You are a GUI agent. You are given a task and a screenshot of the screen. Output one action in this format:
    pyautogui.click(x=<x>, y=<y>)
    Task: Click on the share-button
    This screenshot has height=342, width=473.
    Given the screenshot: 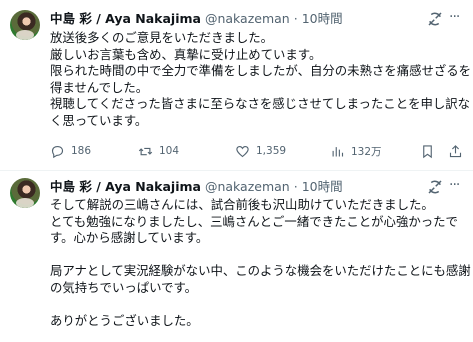 What is the action you would take?
    pyautogui.click(x=455, y=151)
    